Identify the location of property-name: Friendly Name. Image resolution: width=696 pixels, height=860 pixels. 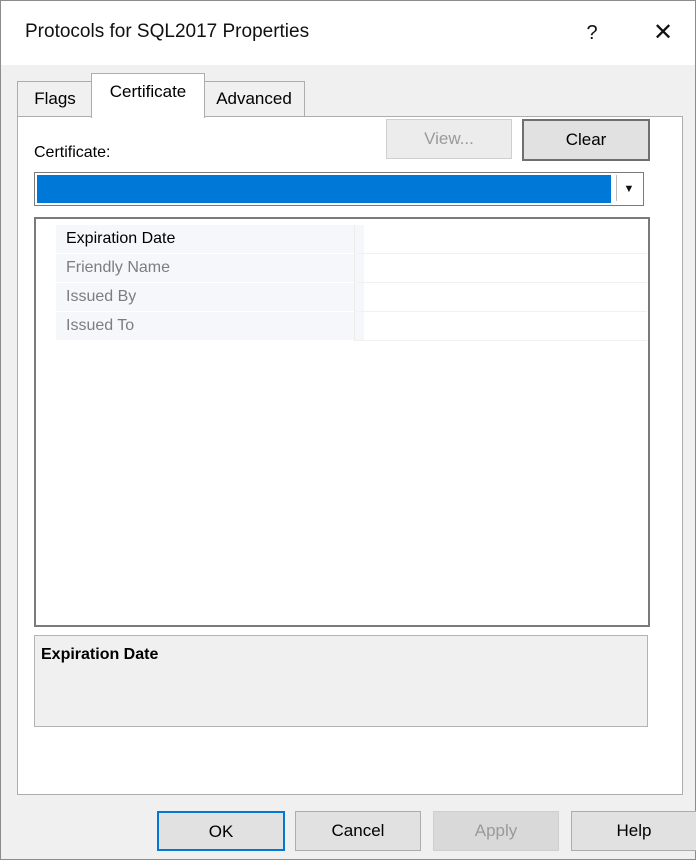
(210, 268).